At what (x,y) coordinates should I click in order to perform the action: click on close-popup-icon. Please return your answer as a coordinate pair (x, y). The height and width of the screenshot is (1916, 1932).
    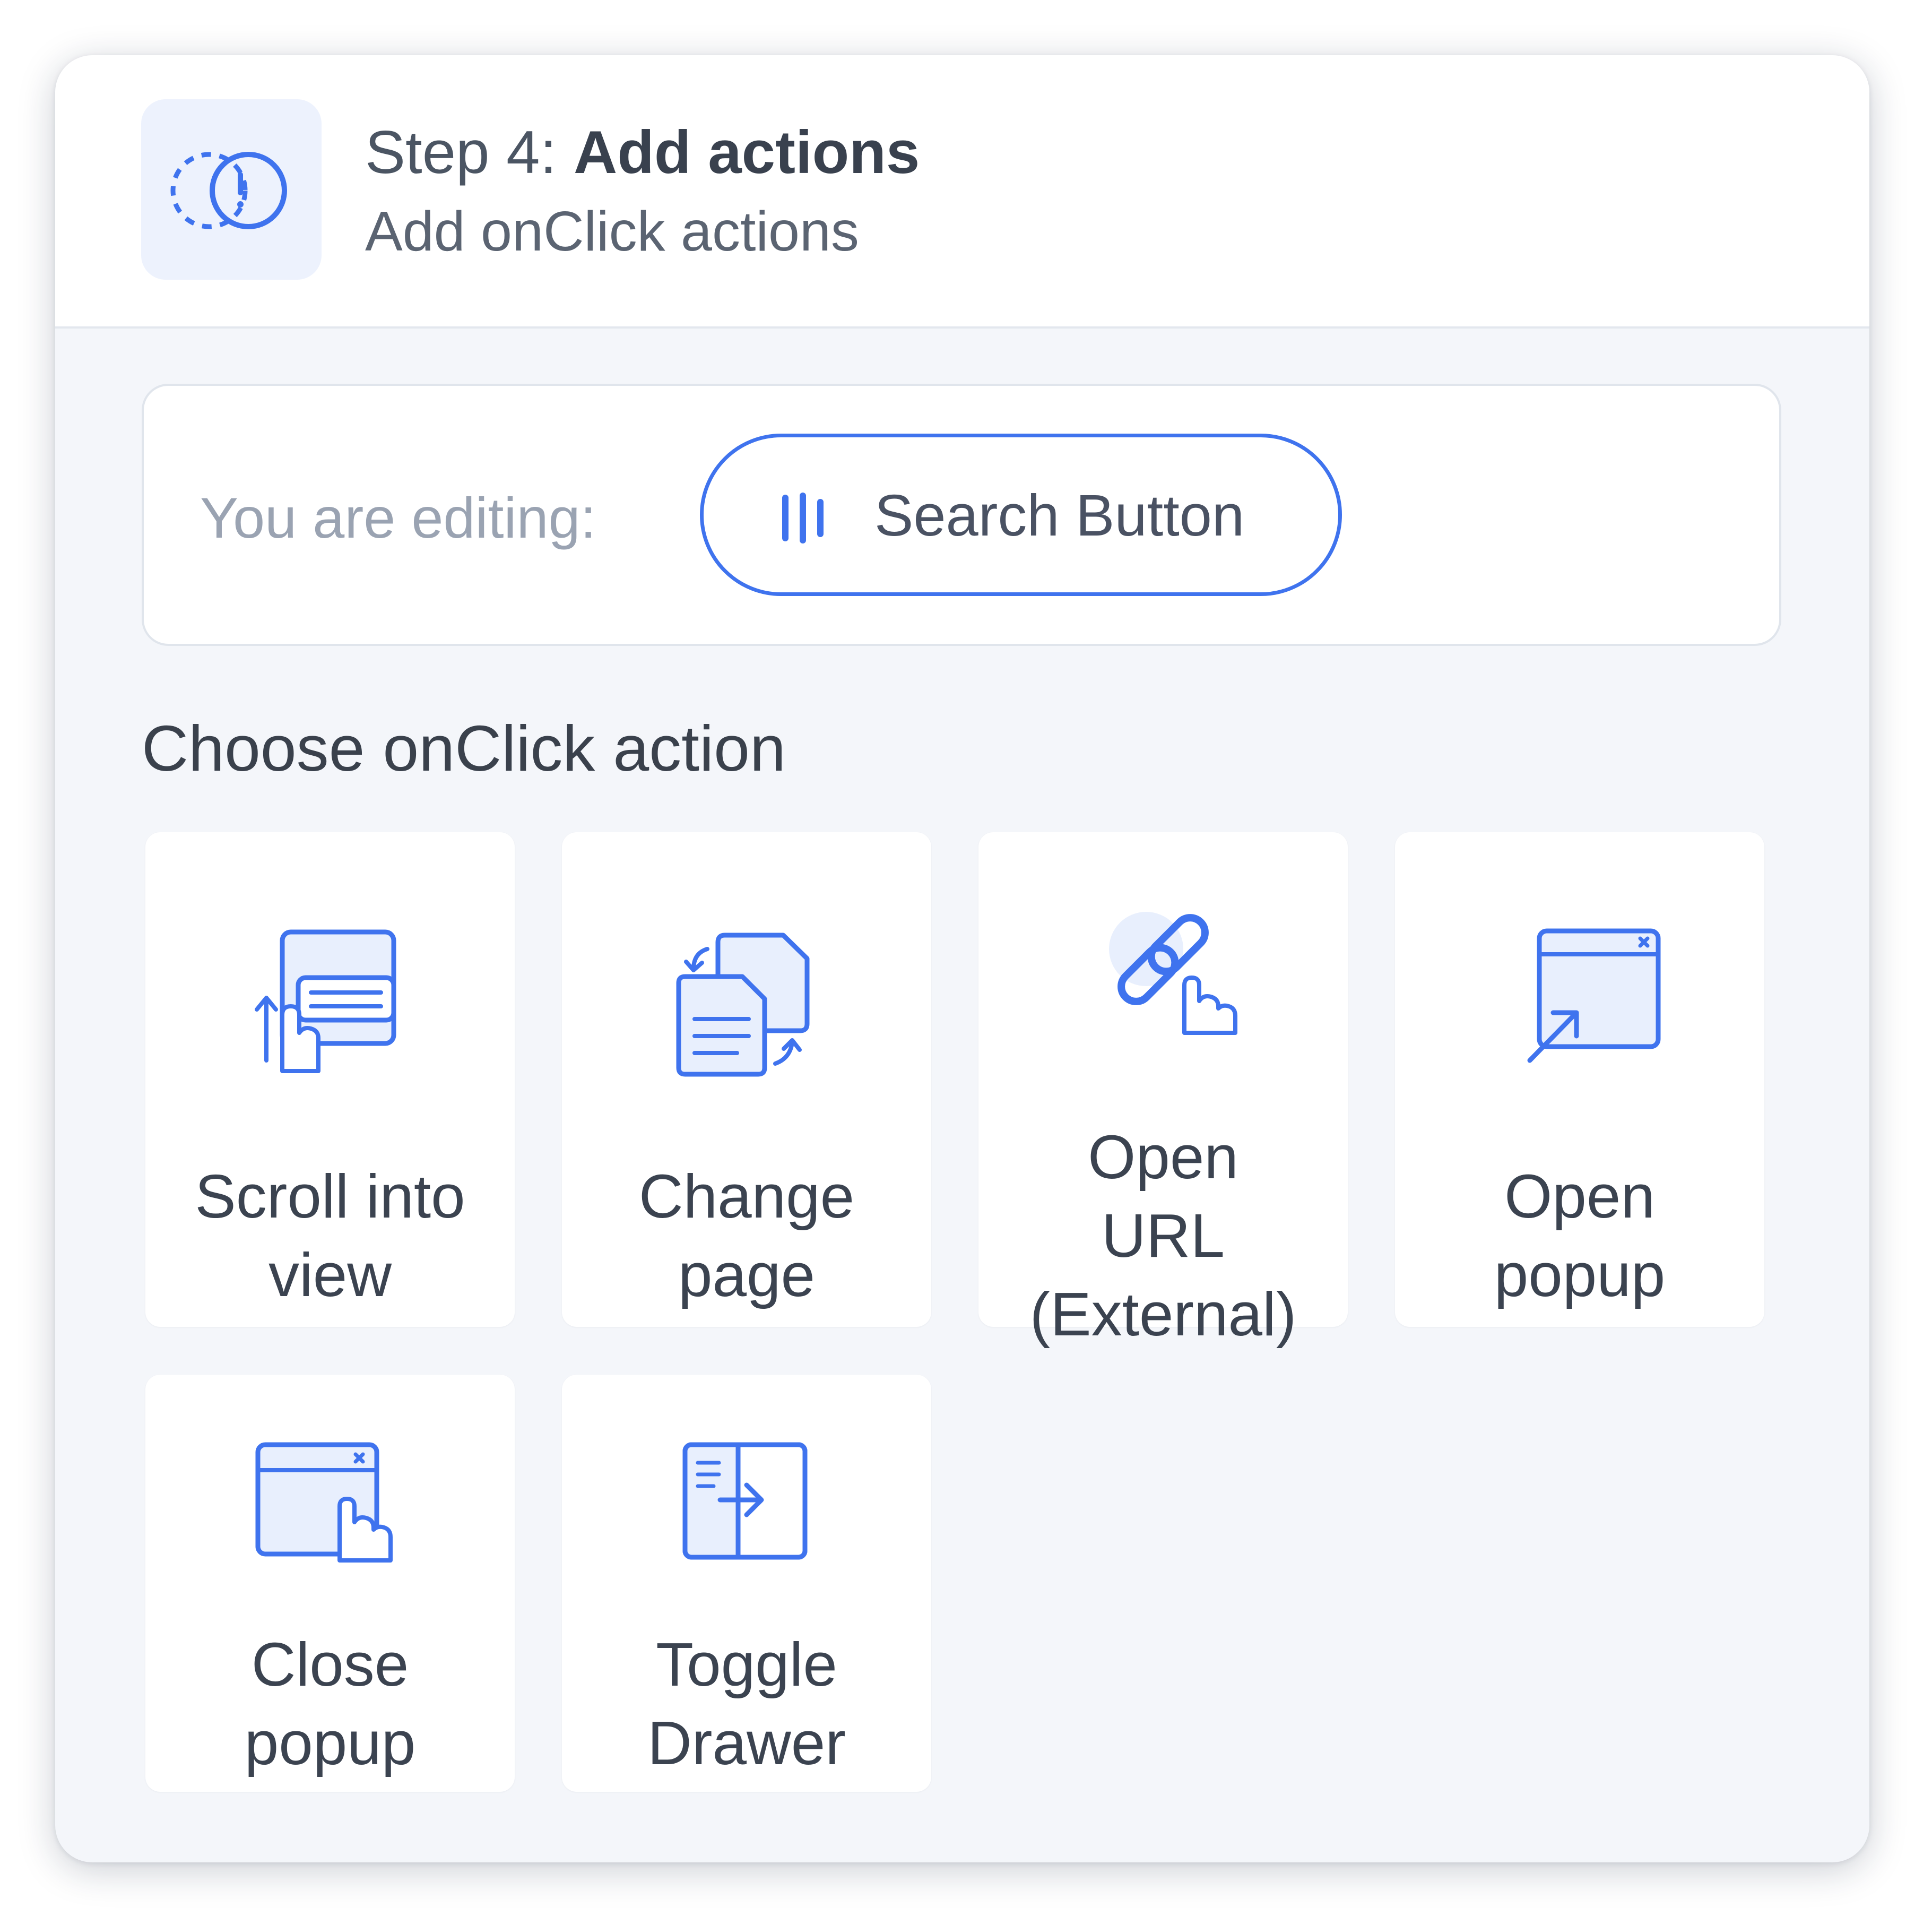
    Looking at the image, I should click on (324, 1502).